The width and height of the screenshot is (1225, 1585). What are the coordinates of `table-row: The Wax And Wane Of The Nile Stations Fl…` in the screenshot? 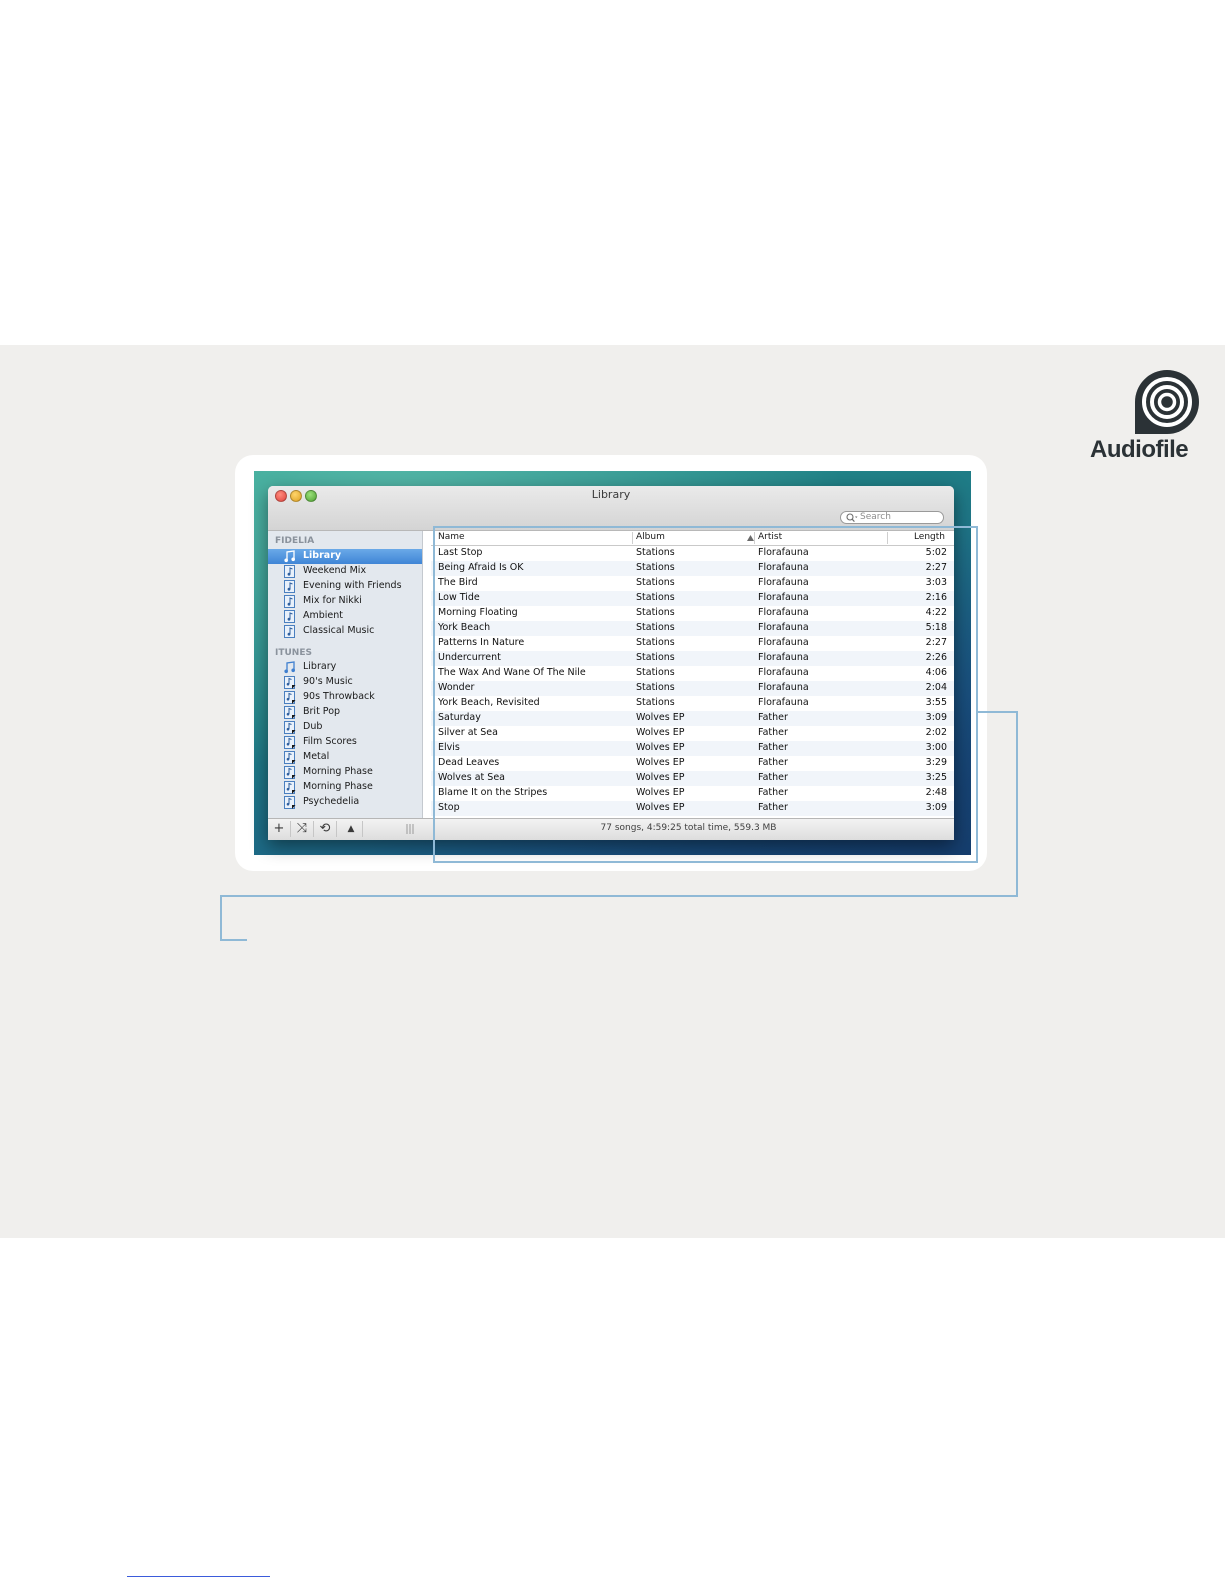 It's located at (692, 673).